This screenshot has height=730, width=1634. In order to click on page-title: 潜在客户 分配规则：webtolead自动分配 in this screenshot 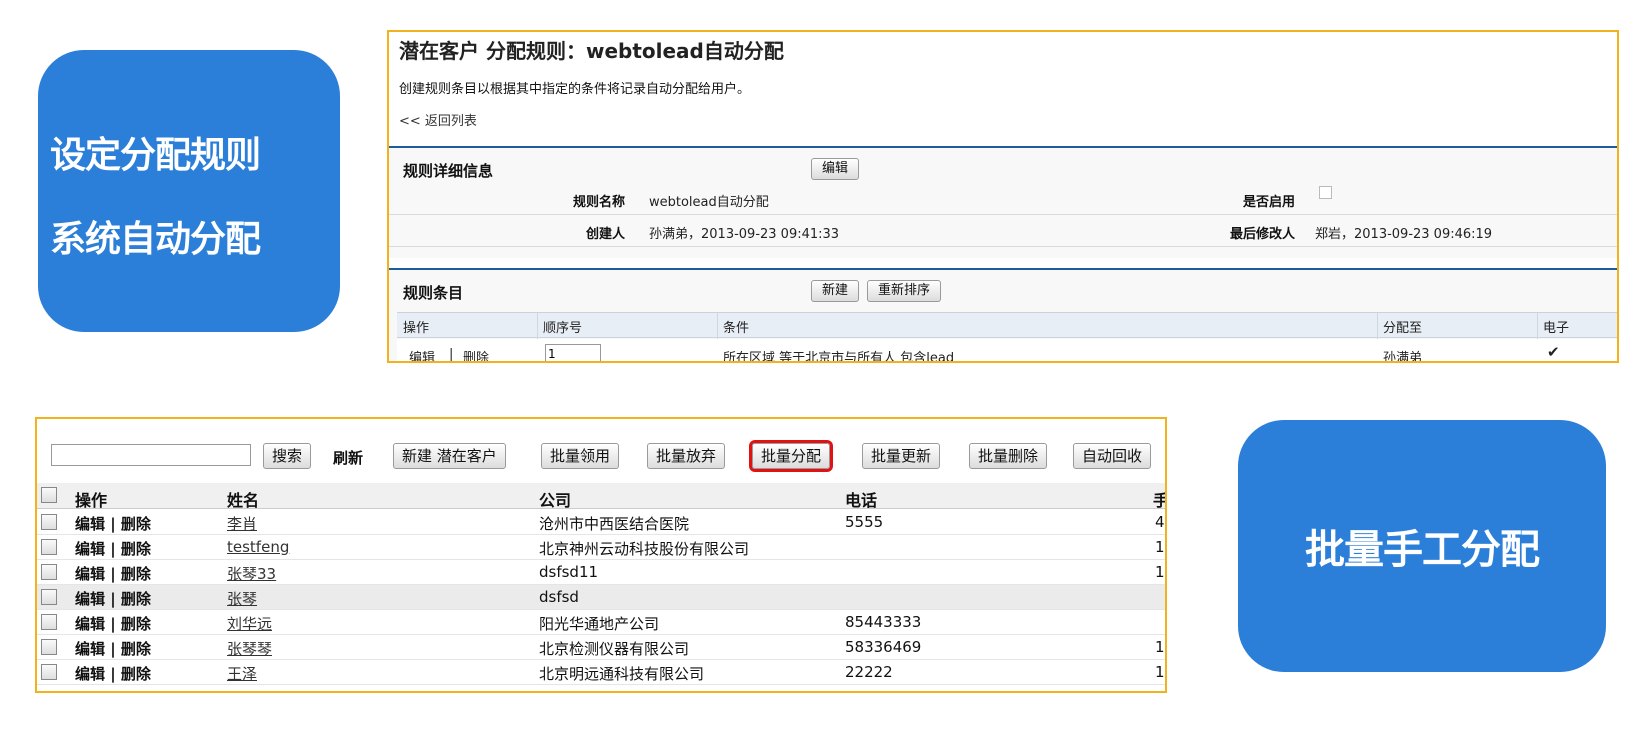, I will do `click(591, 51)`.